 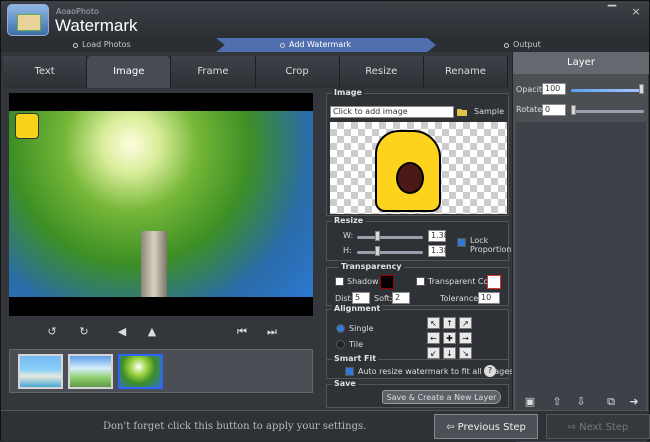 I want to click on width-slider-track, so click(x=390, y=237).